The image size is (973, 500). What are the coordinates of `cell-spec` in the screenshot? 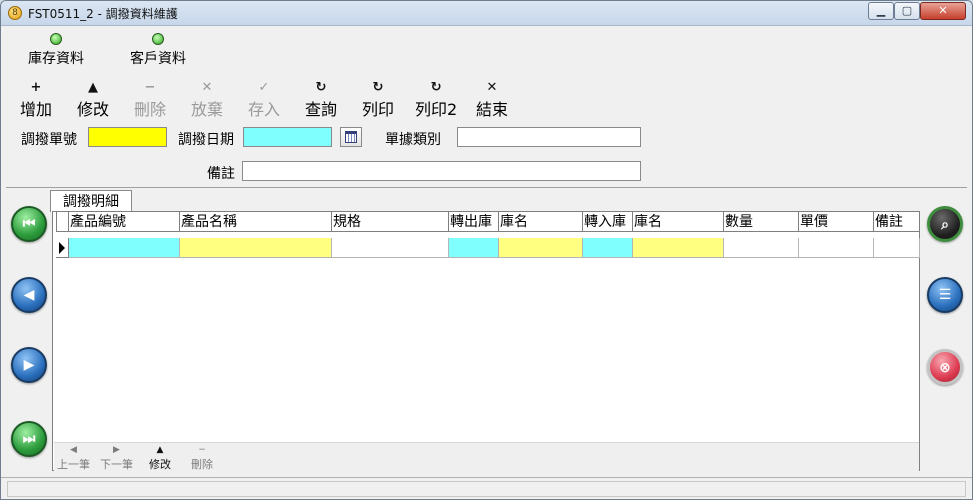 It's located at (390, 248).